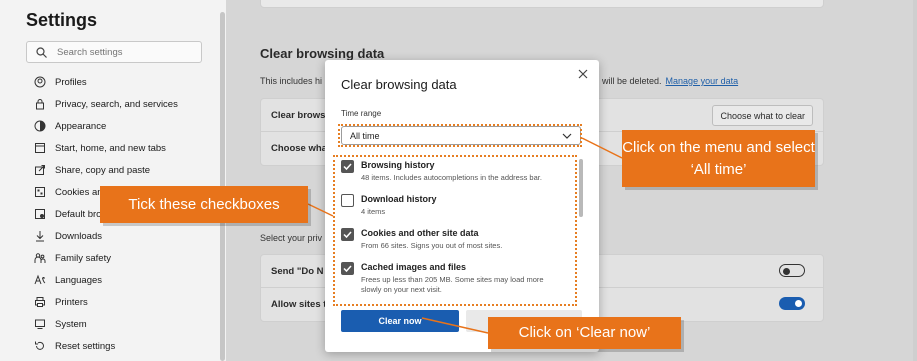  I want to click on sidebar-item-start-home: Start, home, and new tabs, so click(106, 148).